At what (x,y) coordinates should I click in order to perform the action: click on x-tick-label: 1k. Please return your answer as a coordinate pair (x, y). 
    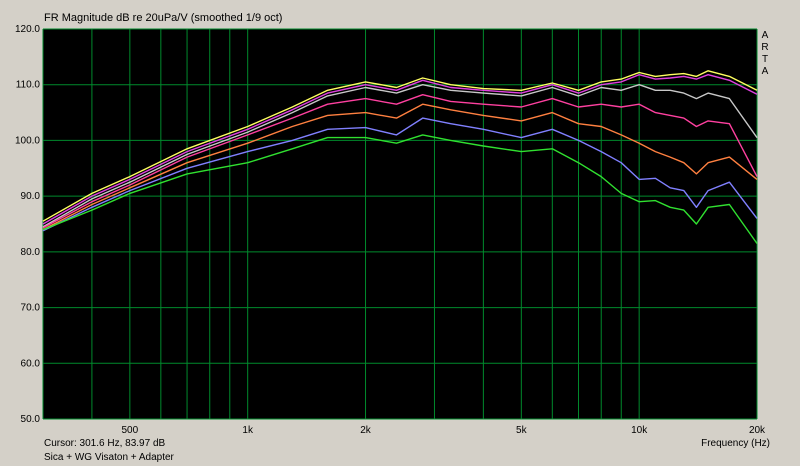
    Looking at the image, I should click on (248, 430).